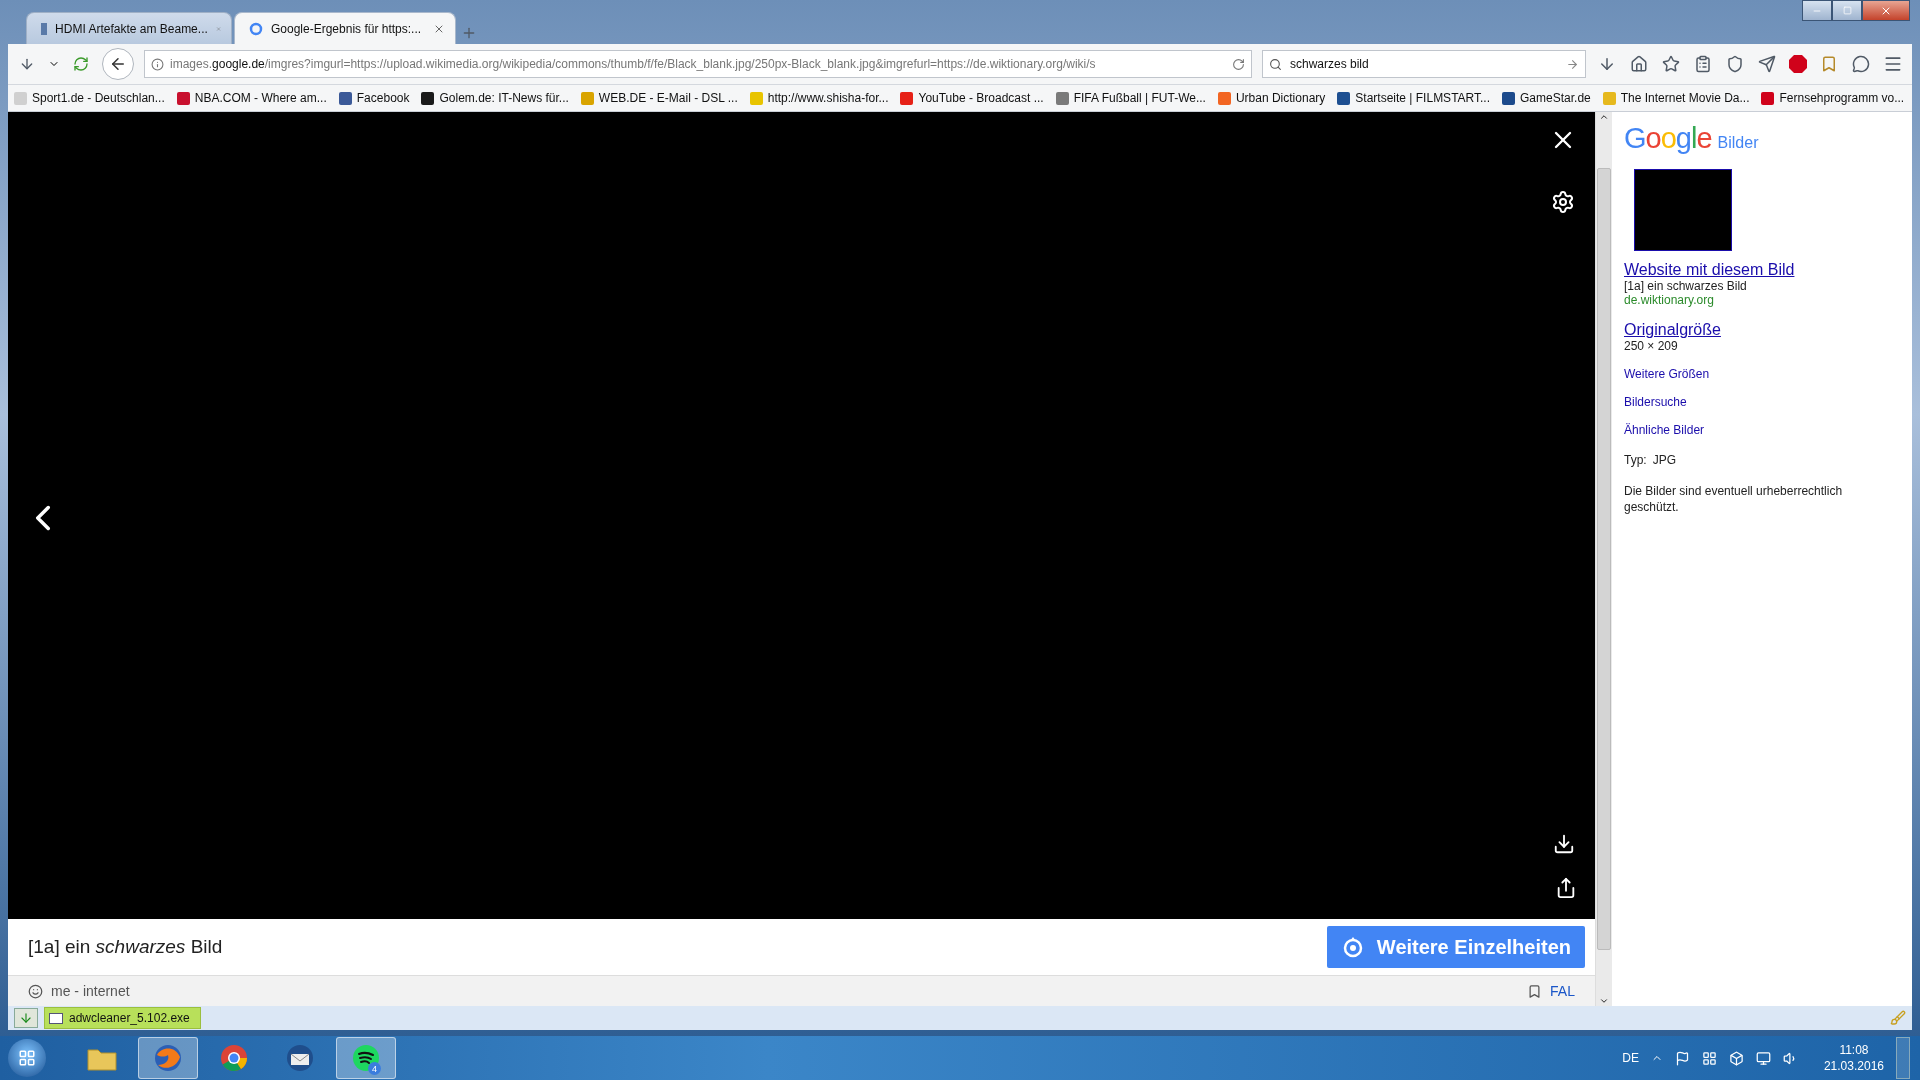 This screenshot has height=1080, width=1920. I want to click on reload-icon, so click(1238, 64).